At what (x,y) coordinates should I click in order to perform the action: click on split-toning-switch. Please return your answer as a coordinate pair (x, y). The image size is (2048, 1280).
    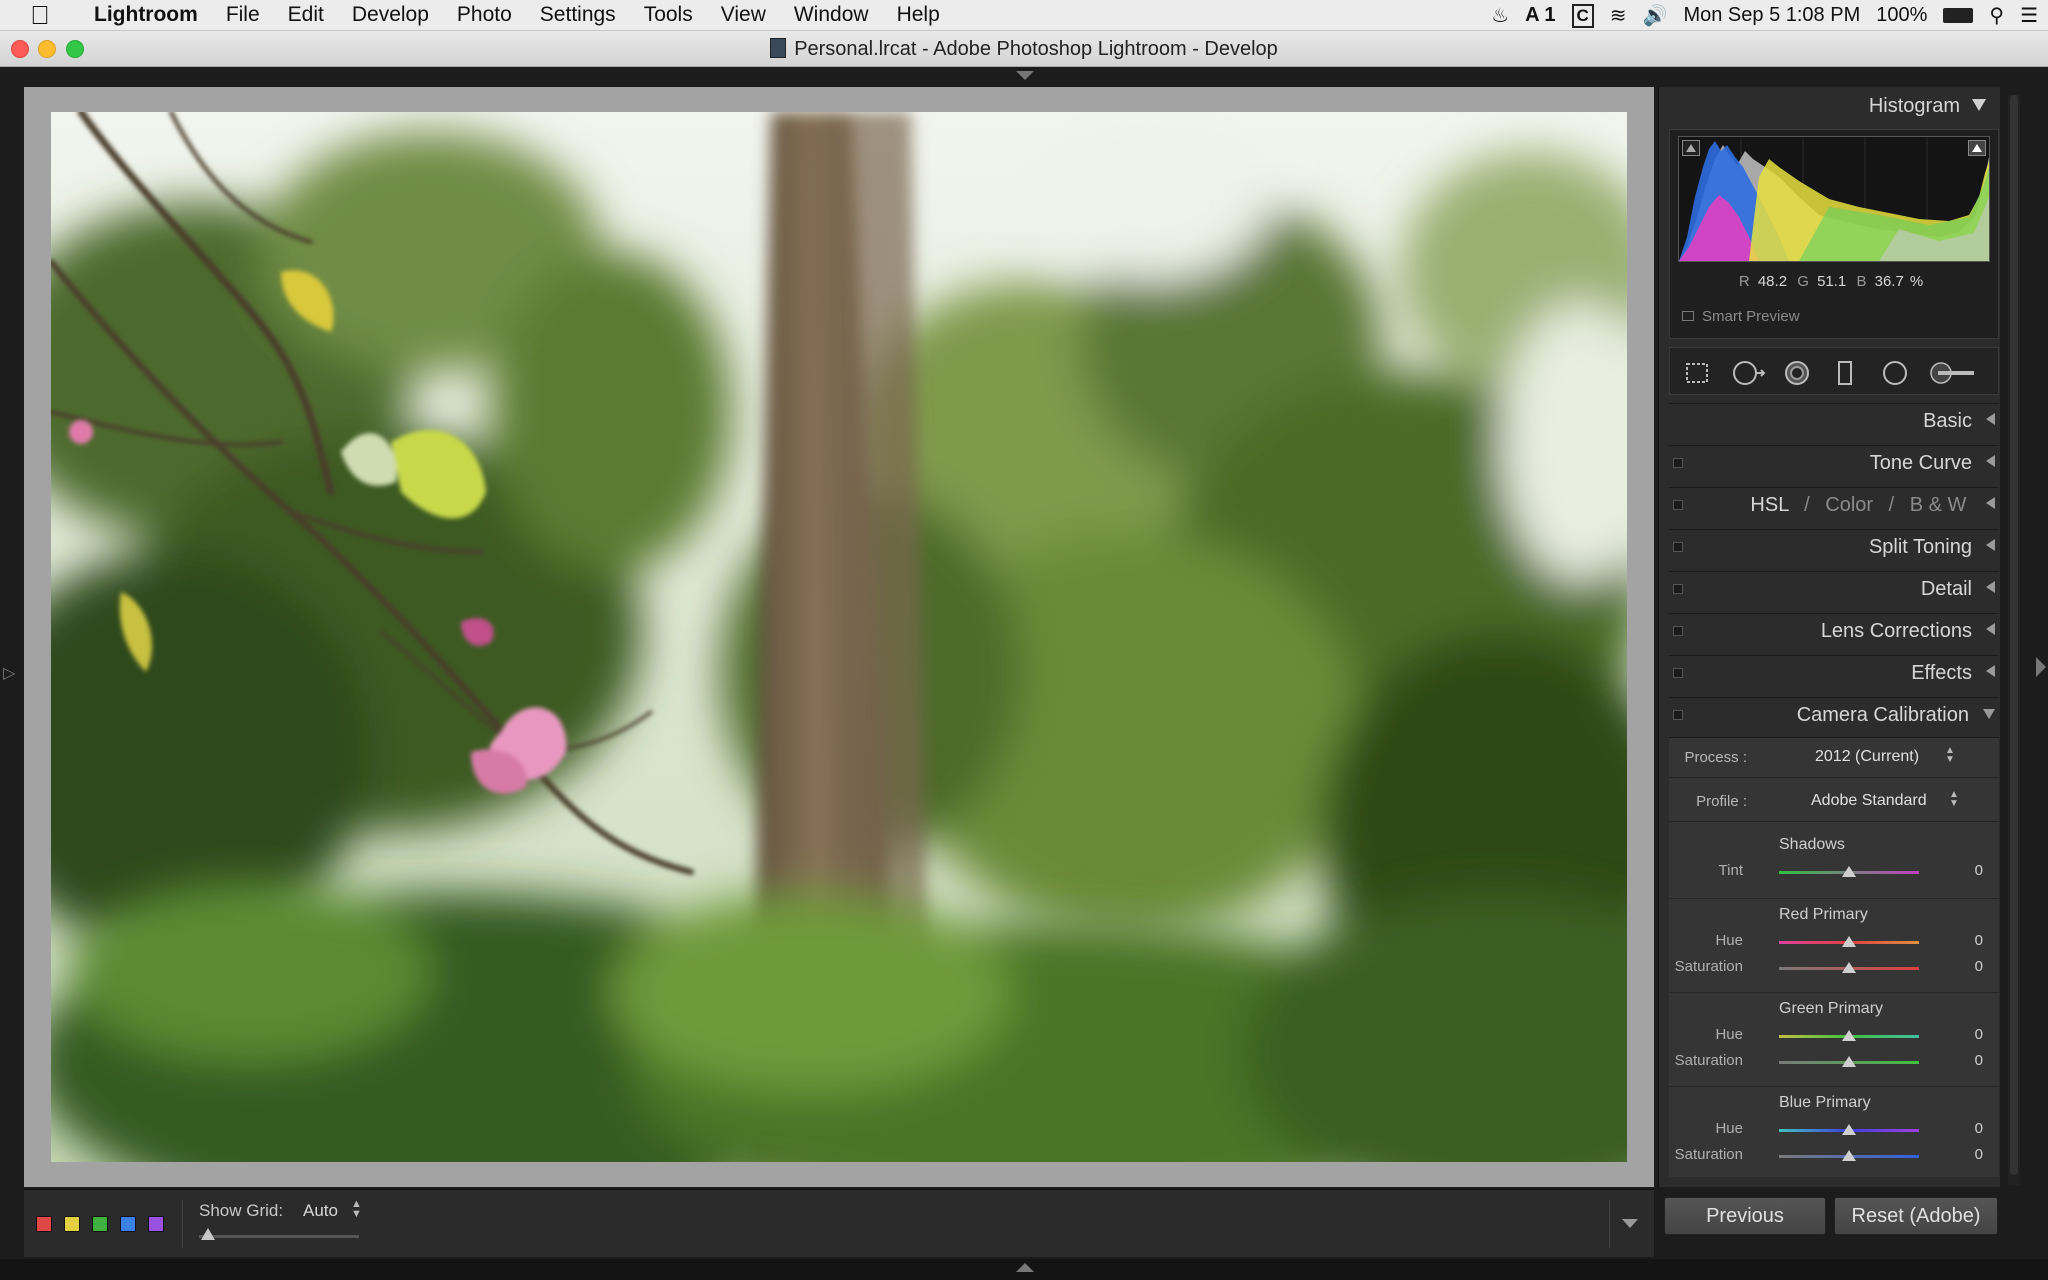
    Looking at the image, I should click on (1678, 547).